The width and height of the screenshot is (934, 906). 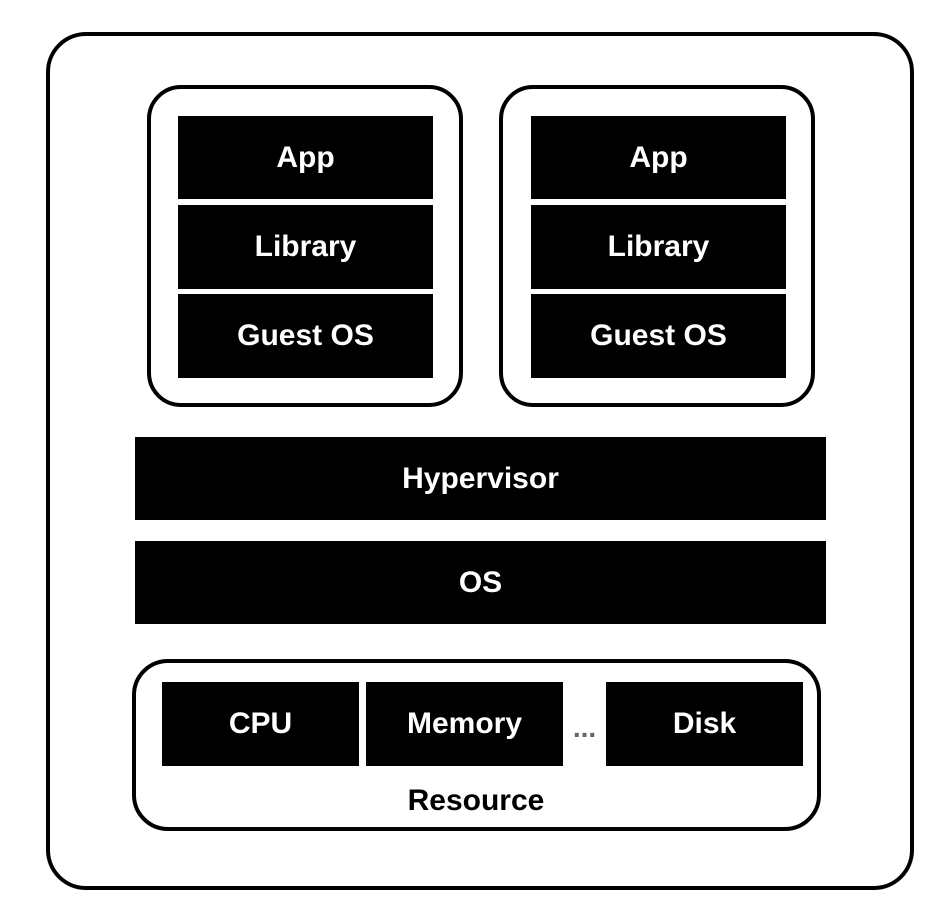 I want to click on vm-2-library: Library, so click(x=658, y=247).